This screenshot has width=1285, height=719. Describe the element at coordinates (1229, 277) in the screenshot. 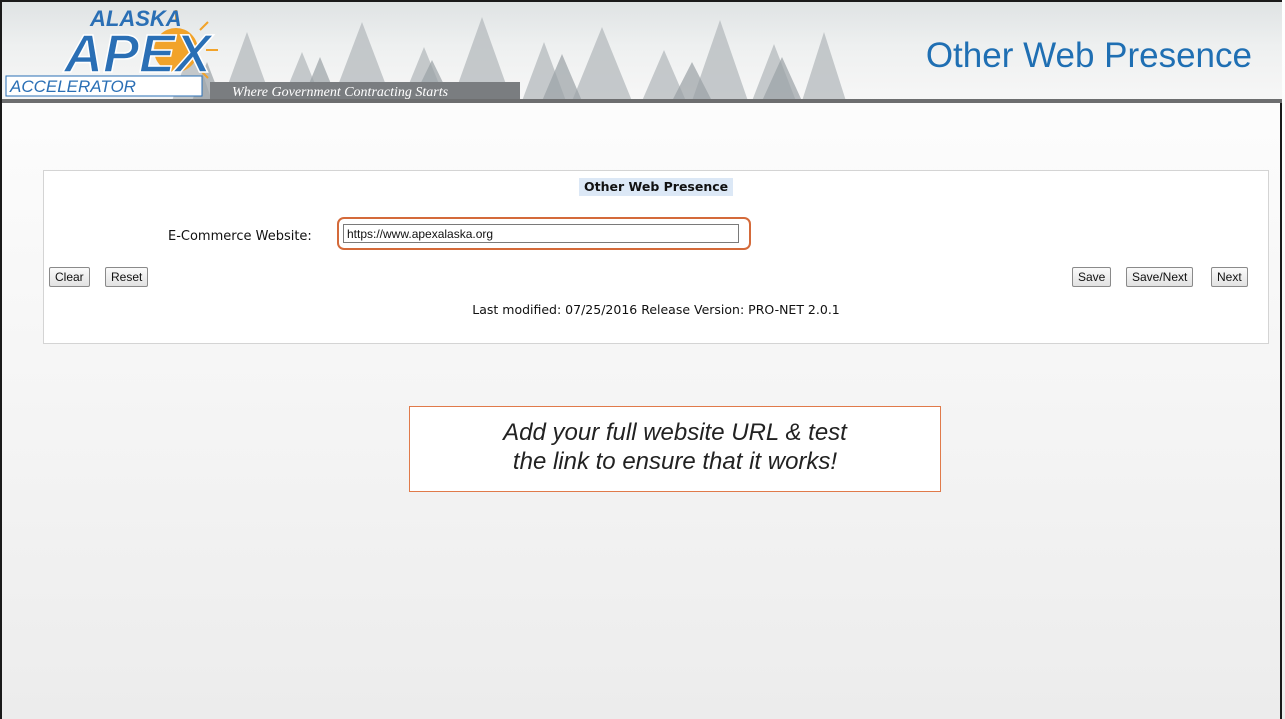

I see `next-button: Next` at that location.